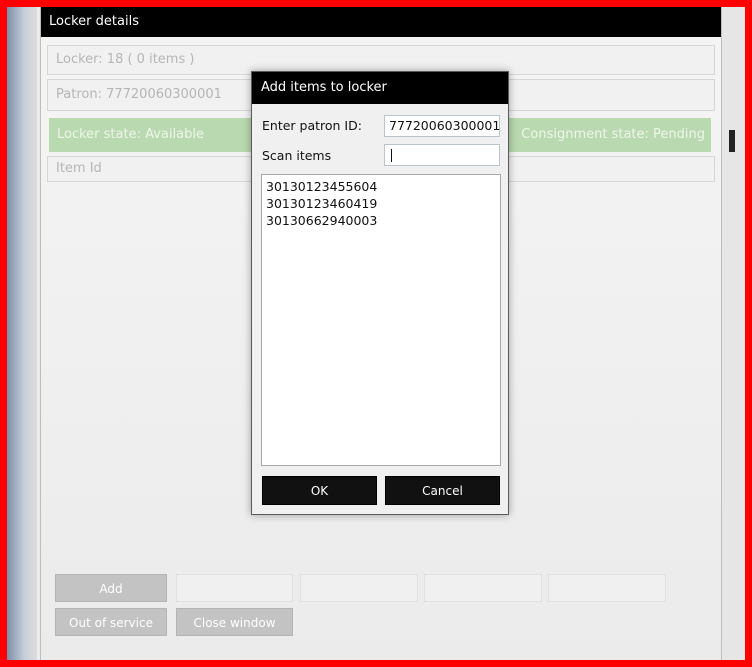  I want to click on background-window-edge-right, so click(733, 333).